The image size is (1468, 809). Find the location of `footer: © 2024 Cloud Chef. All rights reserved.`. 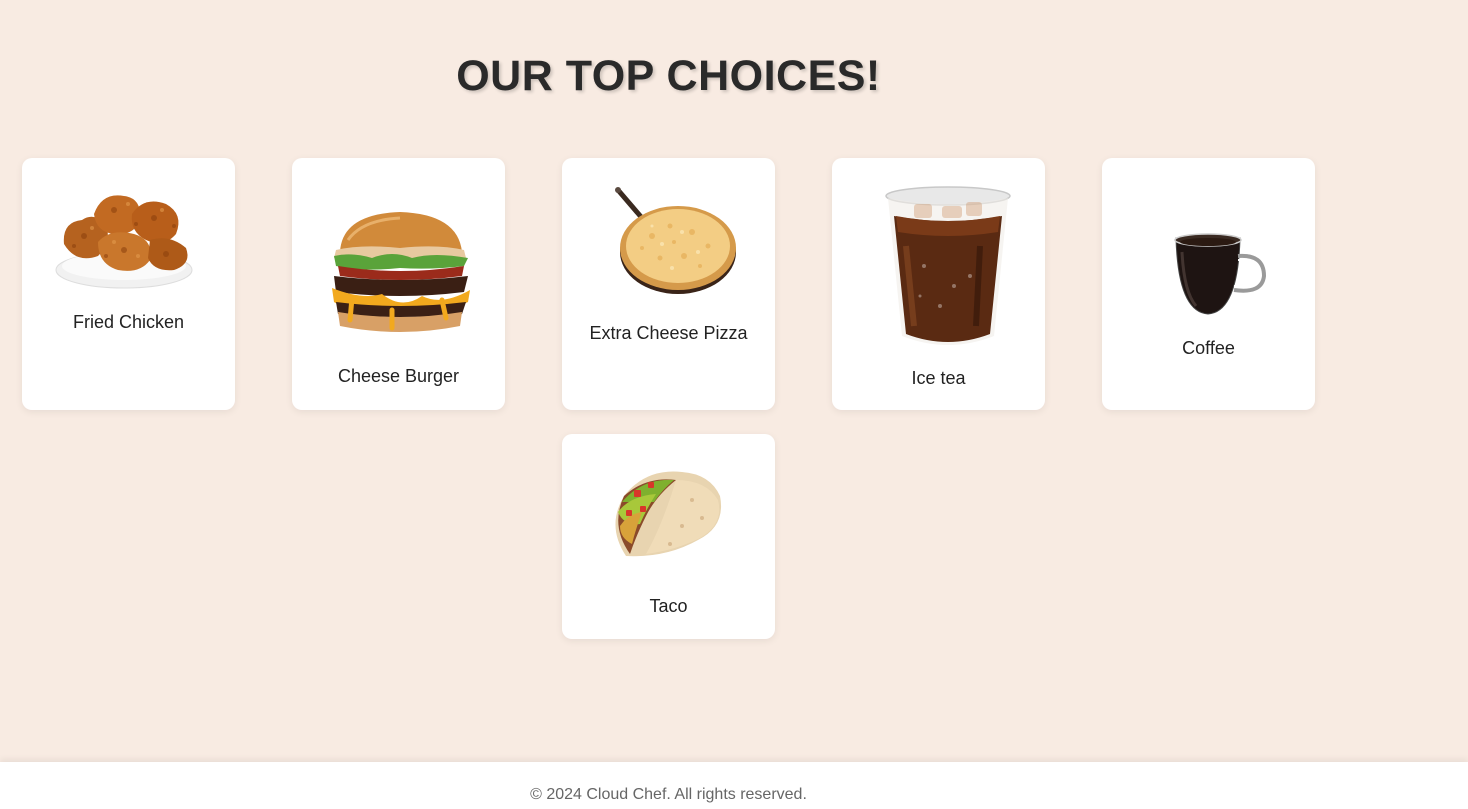

footer: © 2024 Cloud Chef. All rights reserved. is located at coordinates (734, 785).